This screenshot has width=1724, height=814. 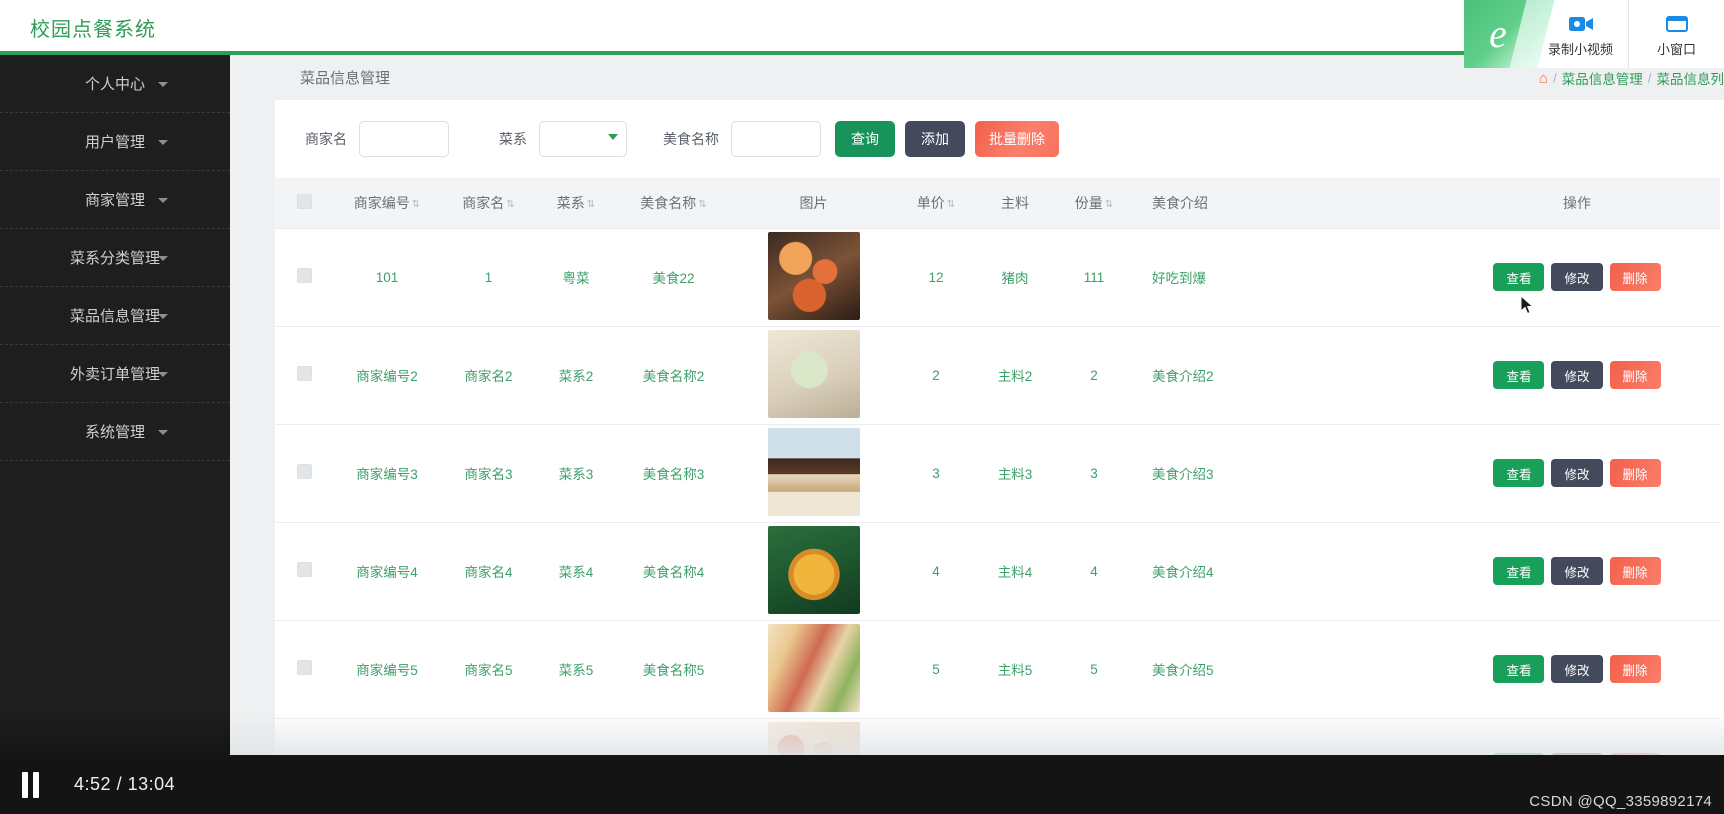 I want to click on home-icon: ⌂, so click(x=1543, y=78).